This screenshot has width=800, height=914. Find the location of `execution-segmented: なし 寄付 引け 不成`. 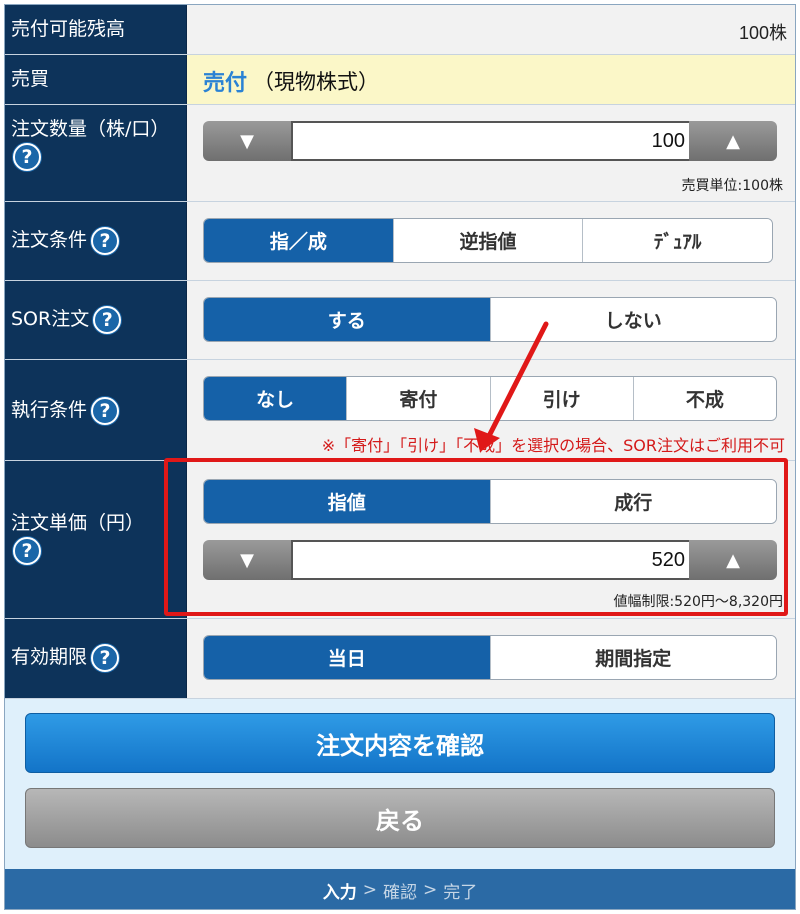

execution-segmented: なし 寄付 引け 不成 is located at coordinates (490, 398).